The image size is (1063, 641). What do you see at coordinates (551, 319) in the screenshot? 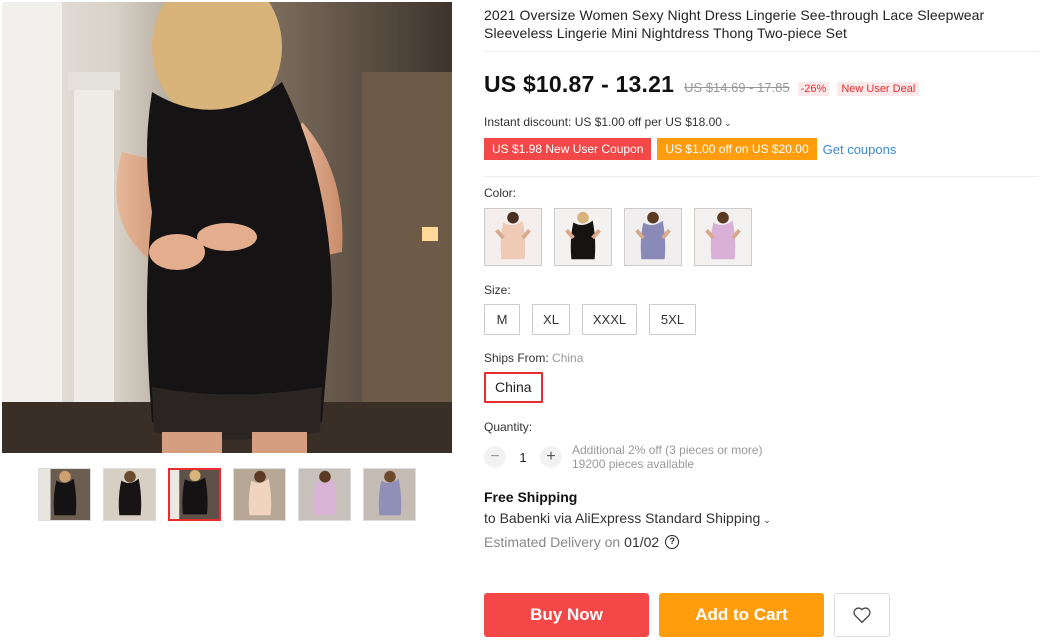
I see `size-option-xl: XL` at bounding box center [551, 319].